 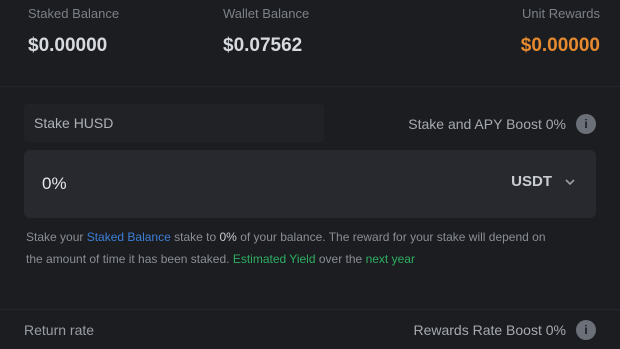 I want to click on stat-label: Unit Rewards, so click(x=560, y=13).